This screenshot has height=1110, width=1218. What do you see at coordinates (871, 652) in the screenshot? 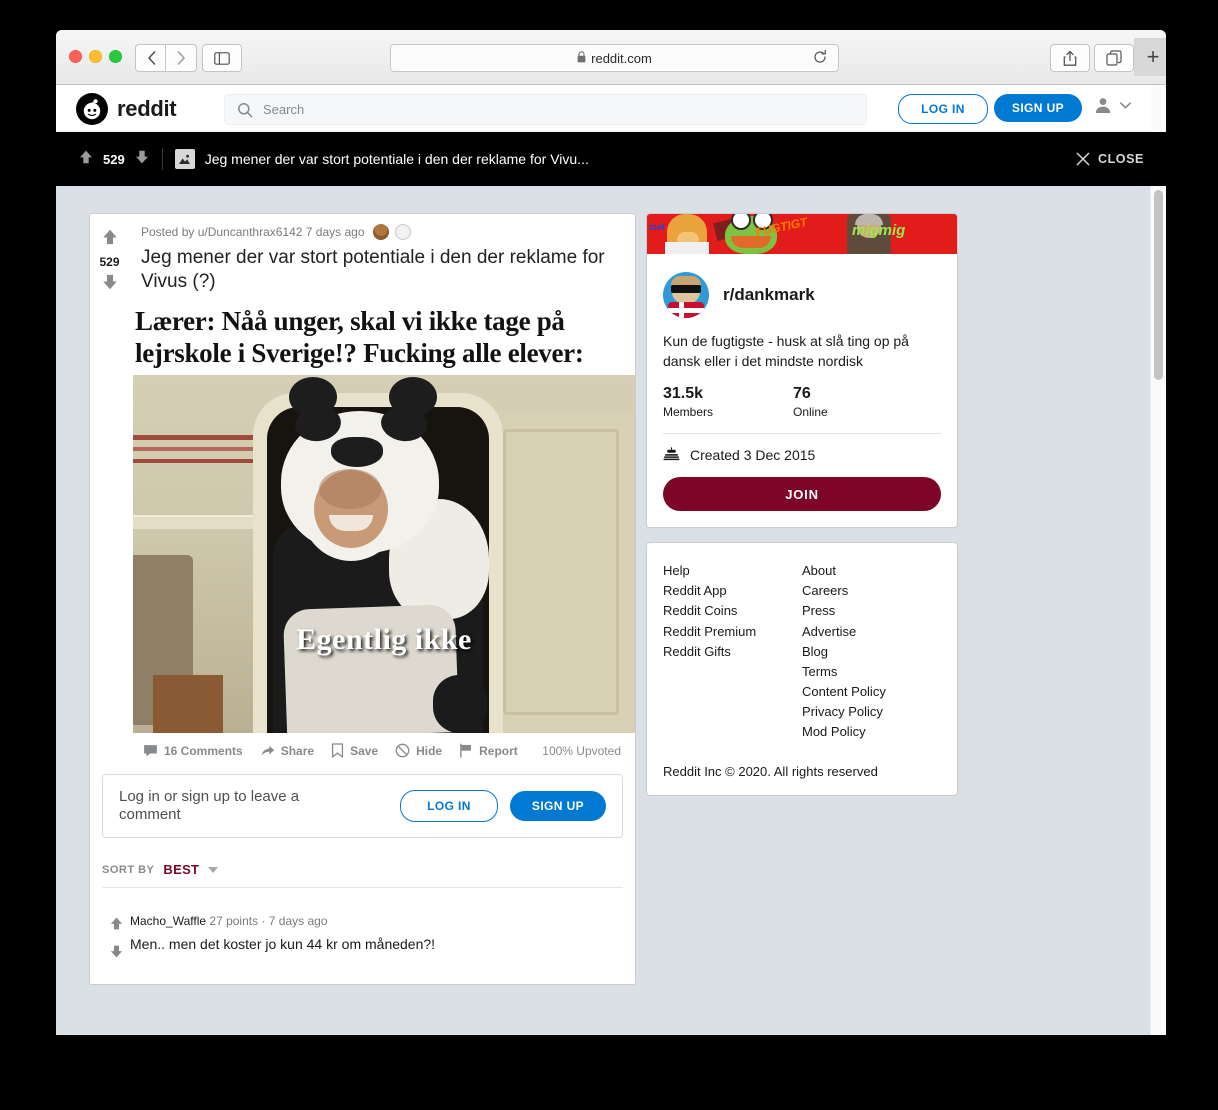
I see `footer-link-blog: Blog` at bounding box center [871, 652].